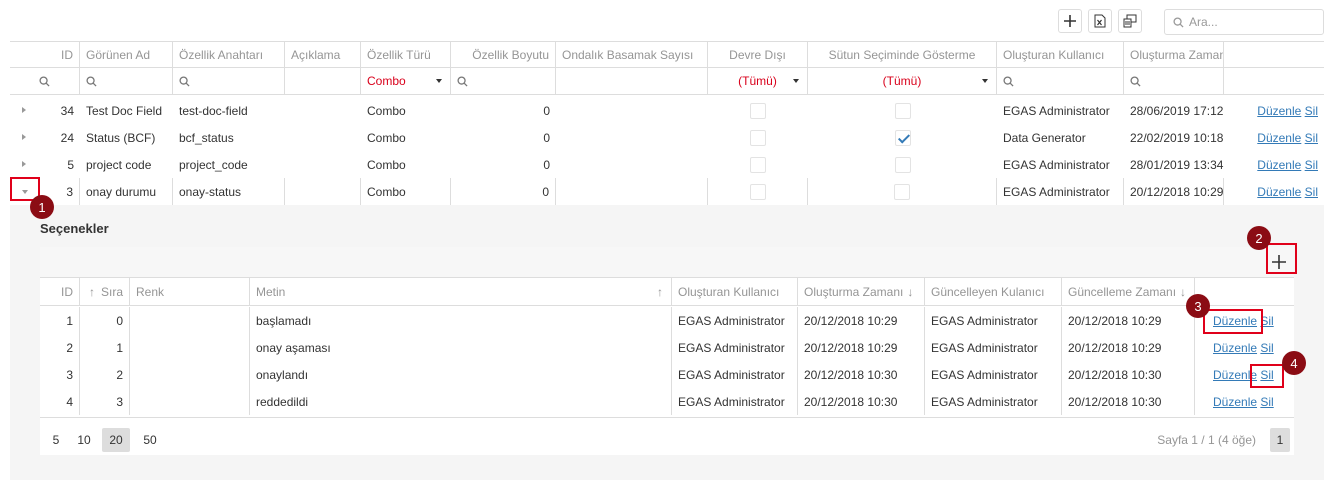 The height and width of the screenshot is (480, 1333). Describe the element at coordinates (632, 81) in the screenshot. I see `filter-decimals` at that location.